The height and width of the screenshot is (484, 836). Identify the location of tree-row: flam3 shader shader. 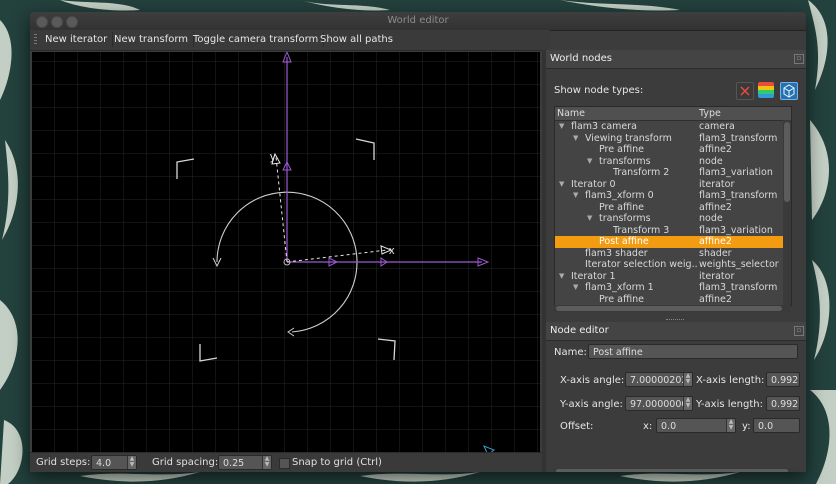
(673, 254).